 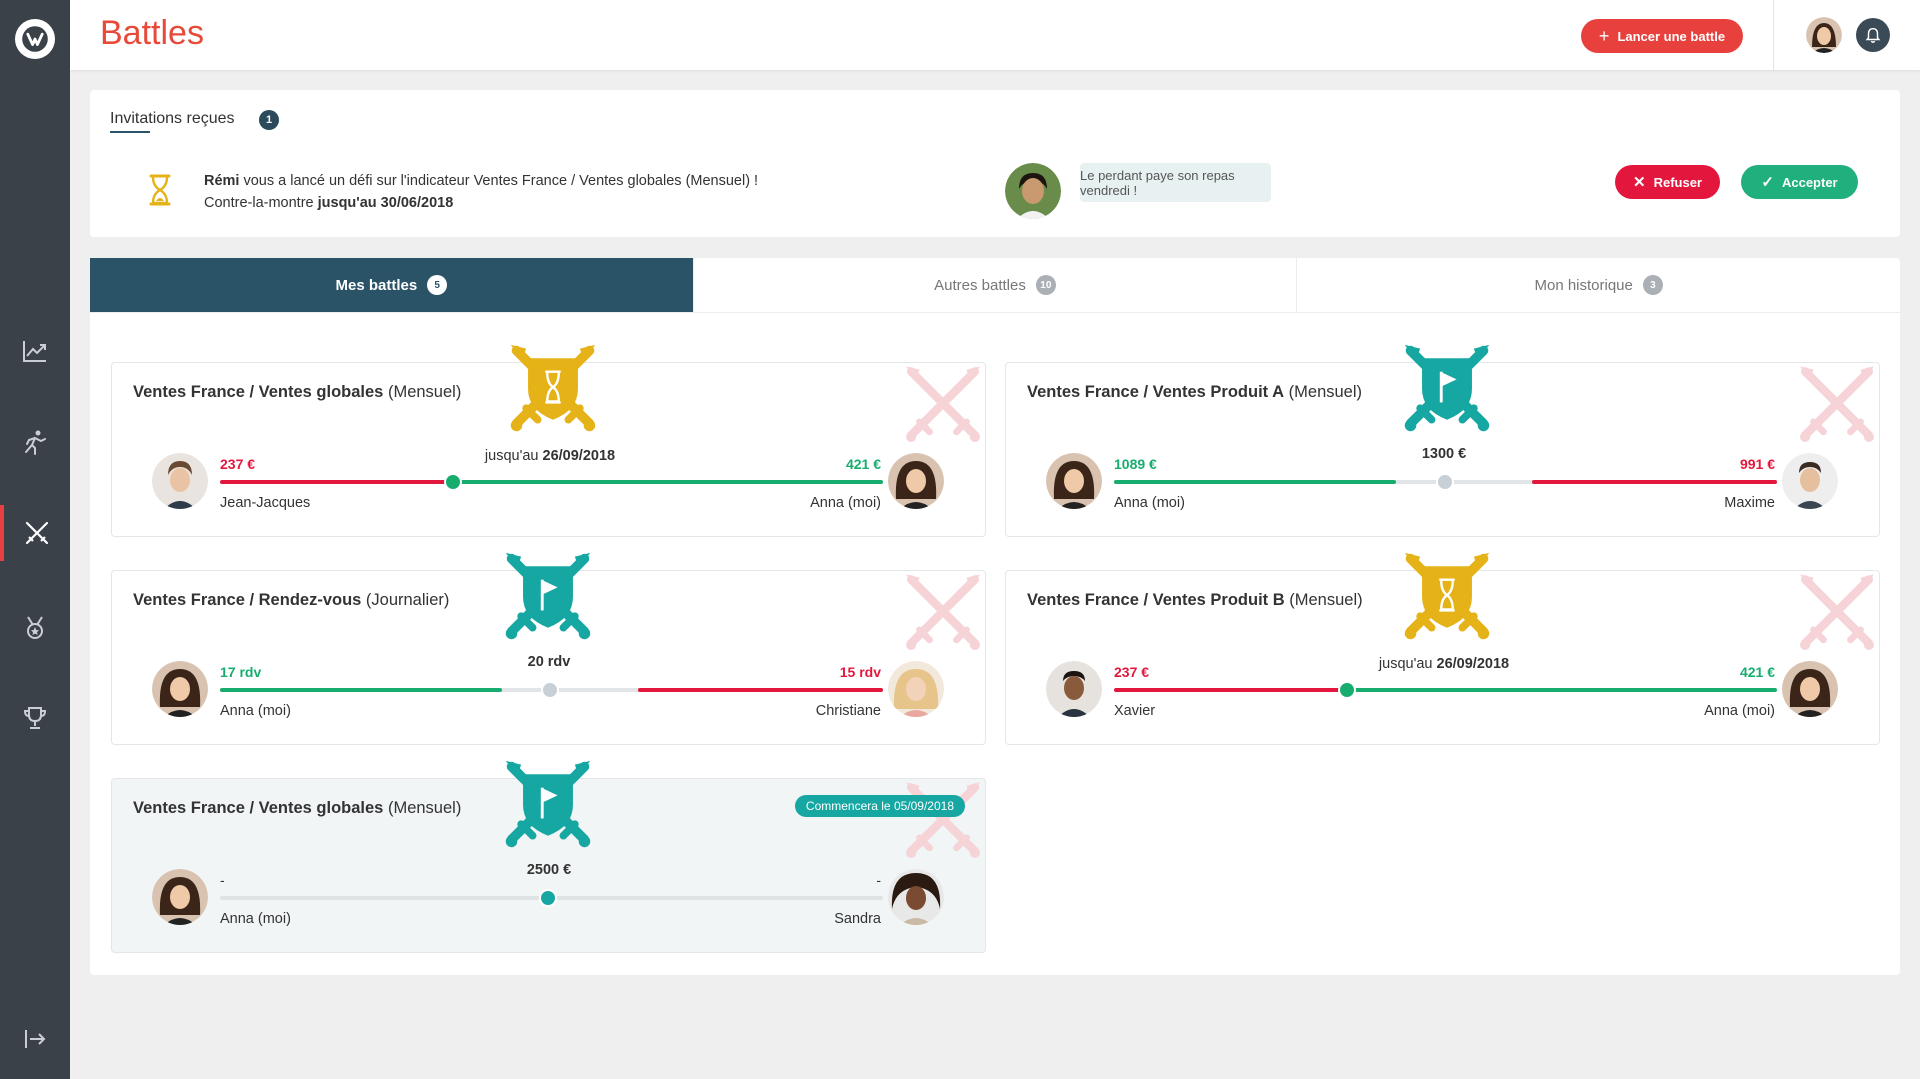 I want to click on accept-button: ✓ Accepter, so click(x=1799, y=182).